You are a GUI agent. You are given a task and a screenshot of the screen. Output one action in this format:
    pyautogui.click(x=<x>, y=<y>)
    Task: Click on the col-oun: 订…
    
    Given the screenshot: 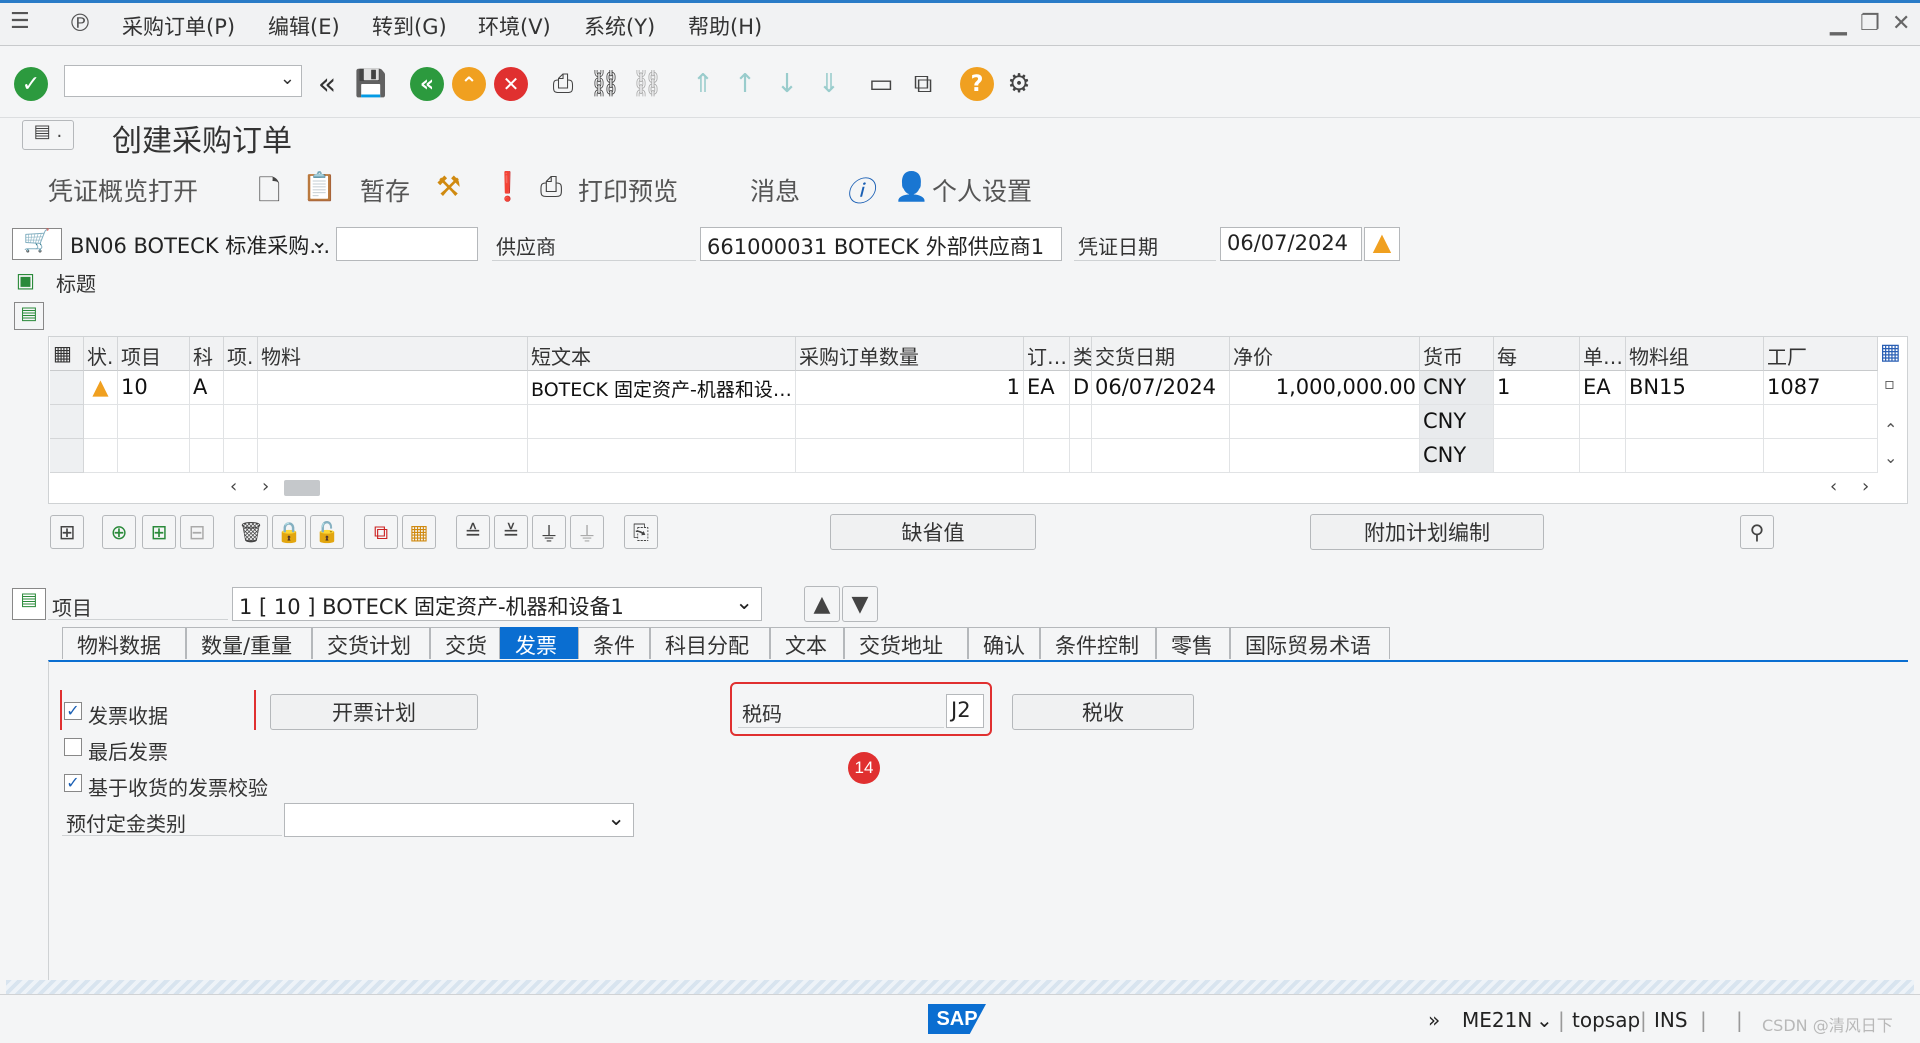 What is the action you would take?
    pyautogui.click(x=1047, y=354)
    